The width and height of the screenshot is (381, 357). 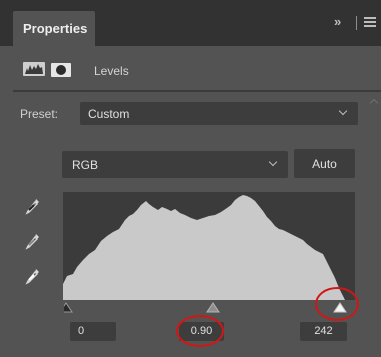 I want to click on scroll-up-icon, so click(x=374, y=103).